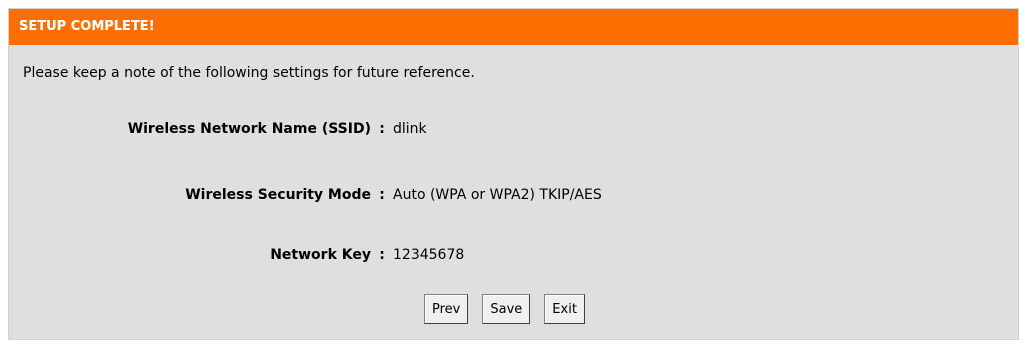 The image size is (1025, 347). What do you see at coordinates (564, 309) in the screenshot?
I see `exit-button: Exit` at bounding box center [564, 309].